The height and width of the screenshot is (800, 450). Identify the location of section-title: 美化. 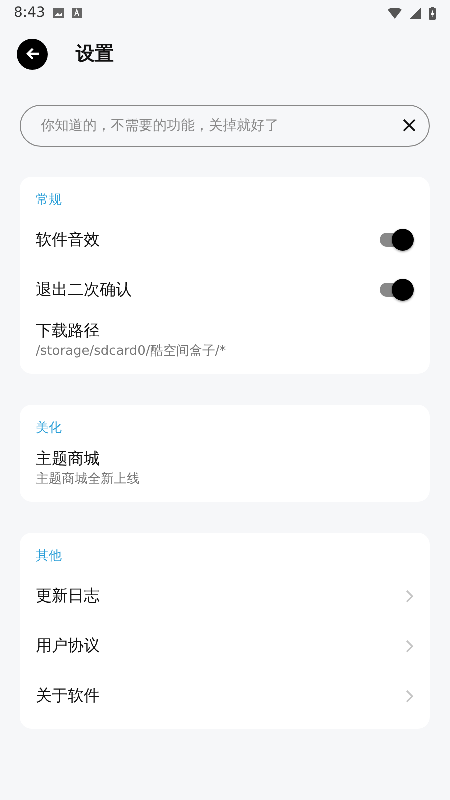
(49, 428).